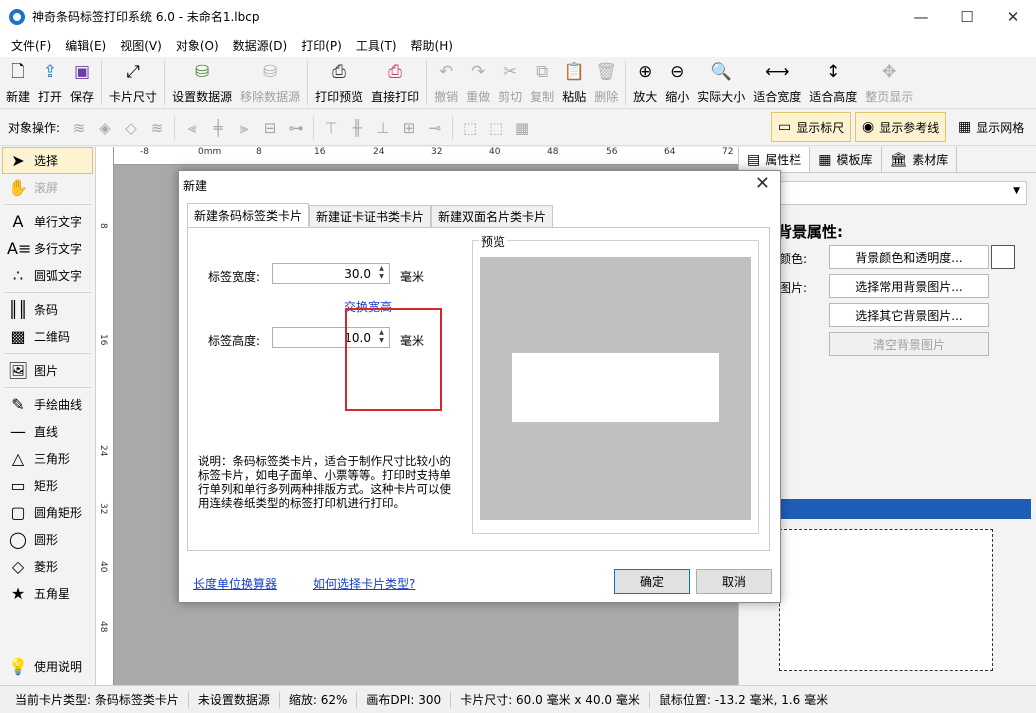  What do you see at coordinates (775, 159) in the screenshot?
I see `tab-properties: ▤ 属性栏` at bounding box center [775, 159].